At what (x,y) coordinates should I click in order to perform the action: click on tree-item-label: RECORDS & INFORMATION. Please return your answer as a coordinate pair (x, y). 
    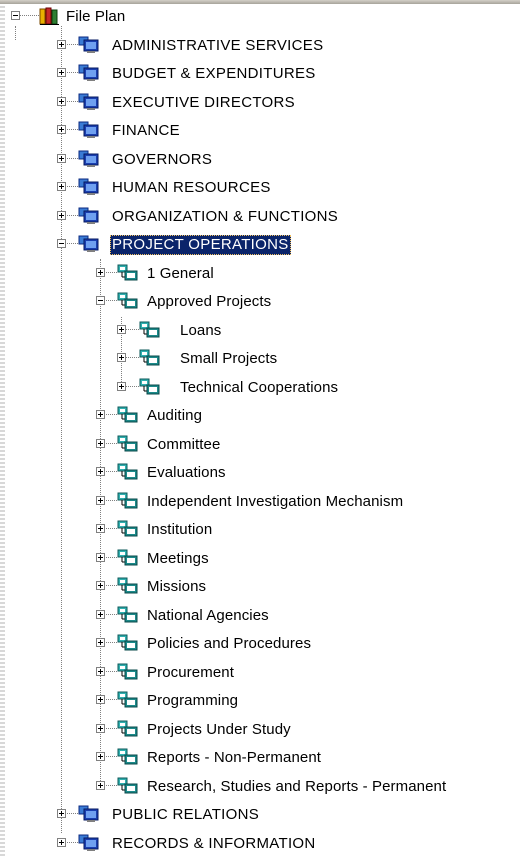
    Looking at the image, I should click on (214, 843).